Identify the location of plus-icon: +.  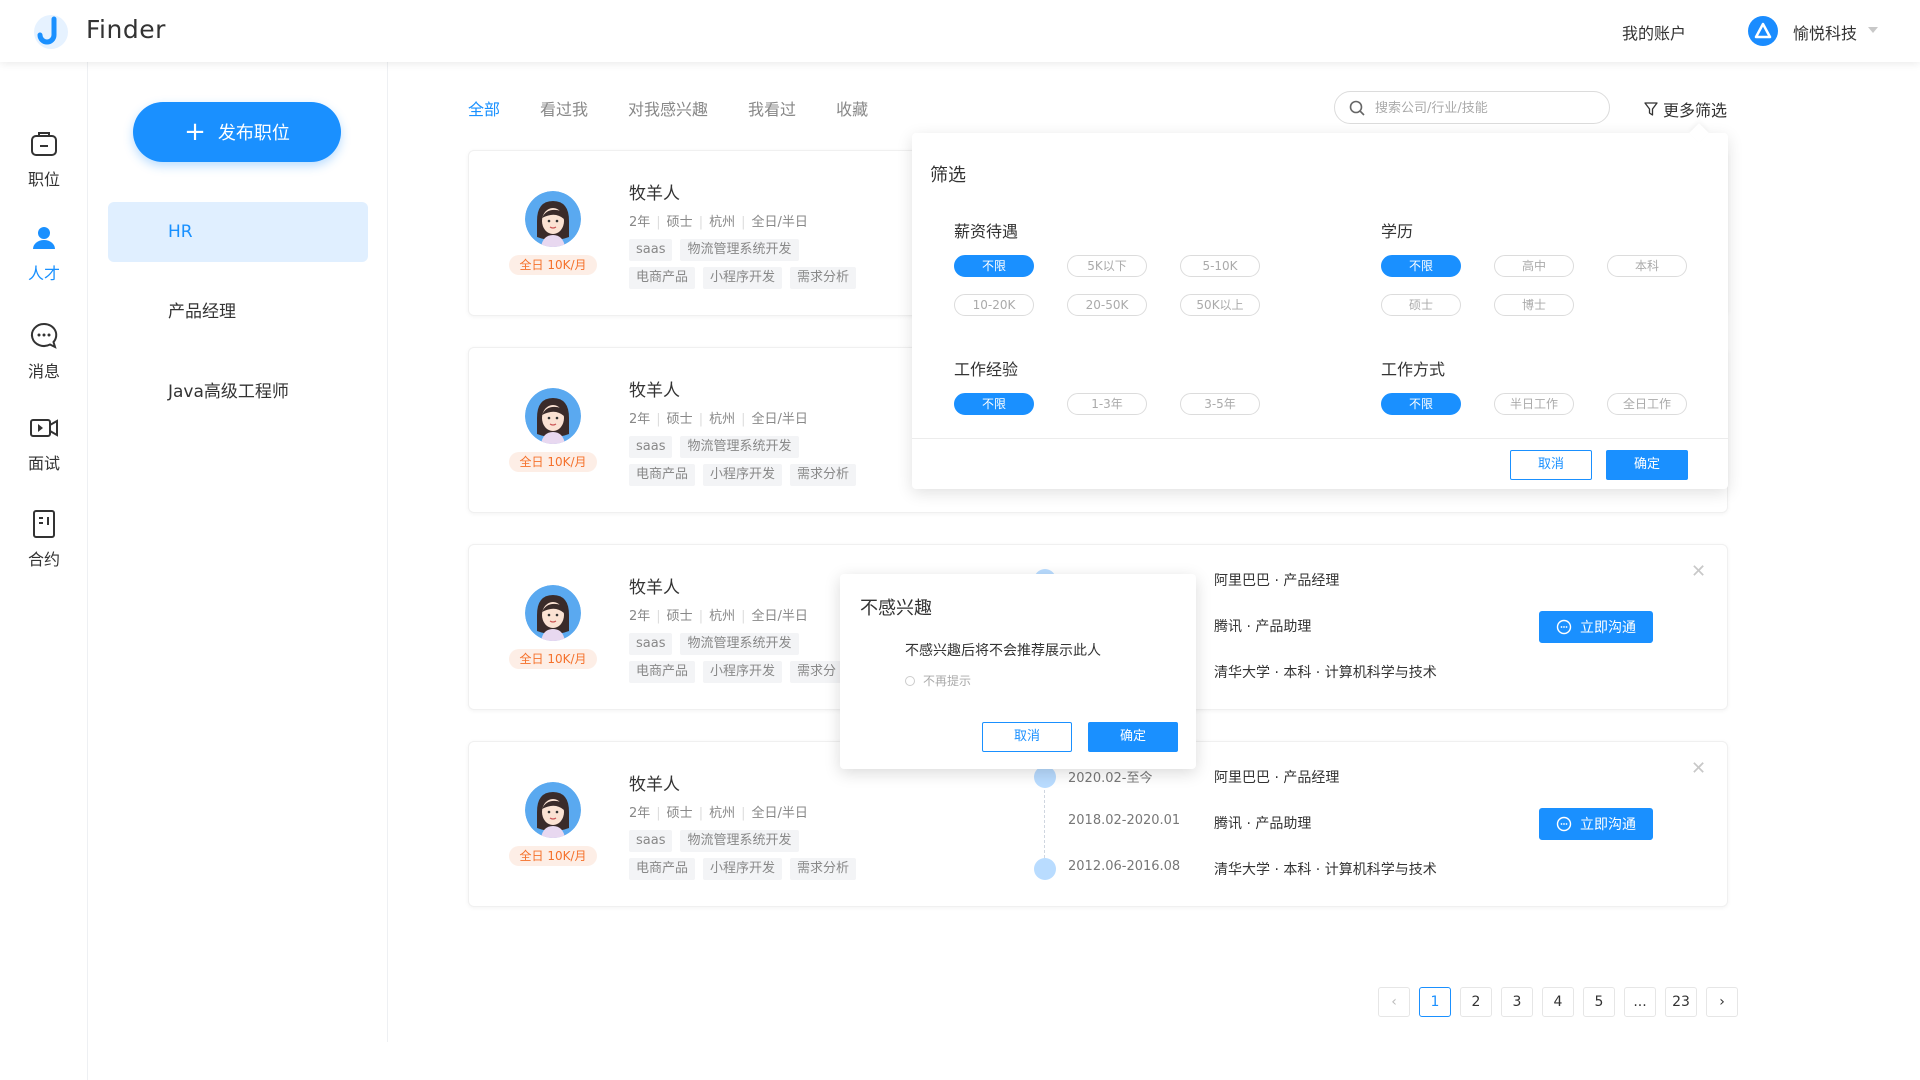
(195, 132).